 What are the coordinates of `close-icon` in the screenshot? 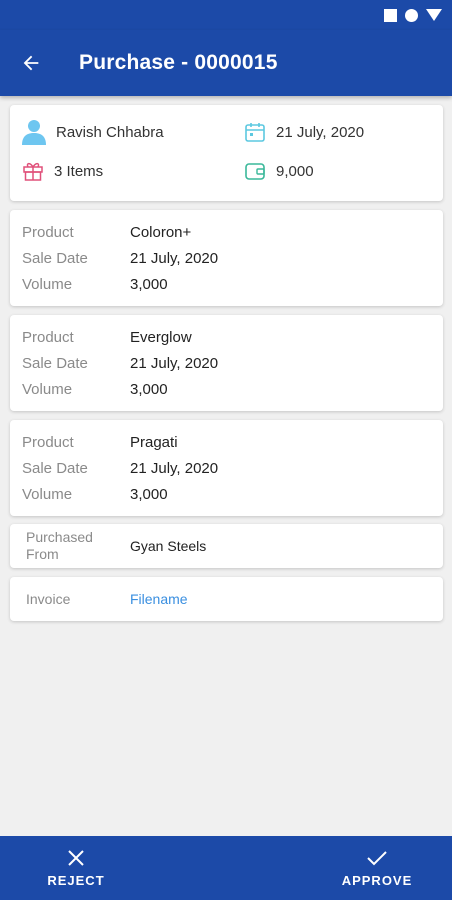 It's located at (76, 857).